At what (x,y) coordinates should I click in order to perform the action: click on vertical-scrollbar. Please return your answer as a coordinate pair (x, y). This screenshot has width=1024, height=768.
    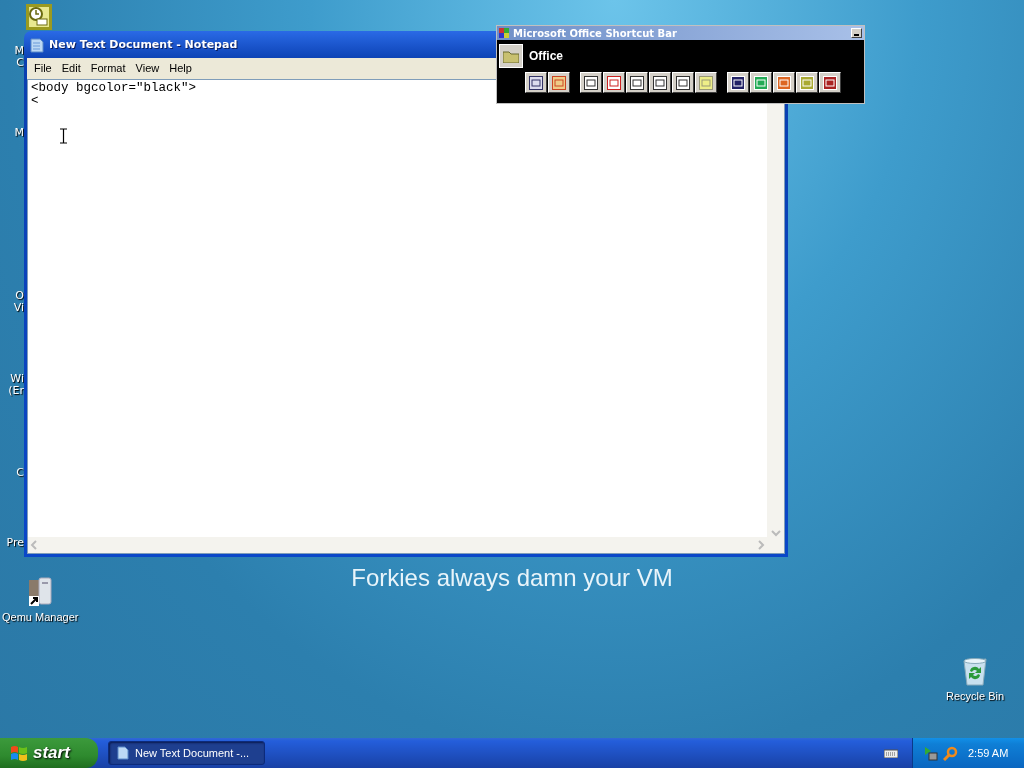
    Looking at the image, I should click on (775, 320).